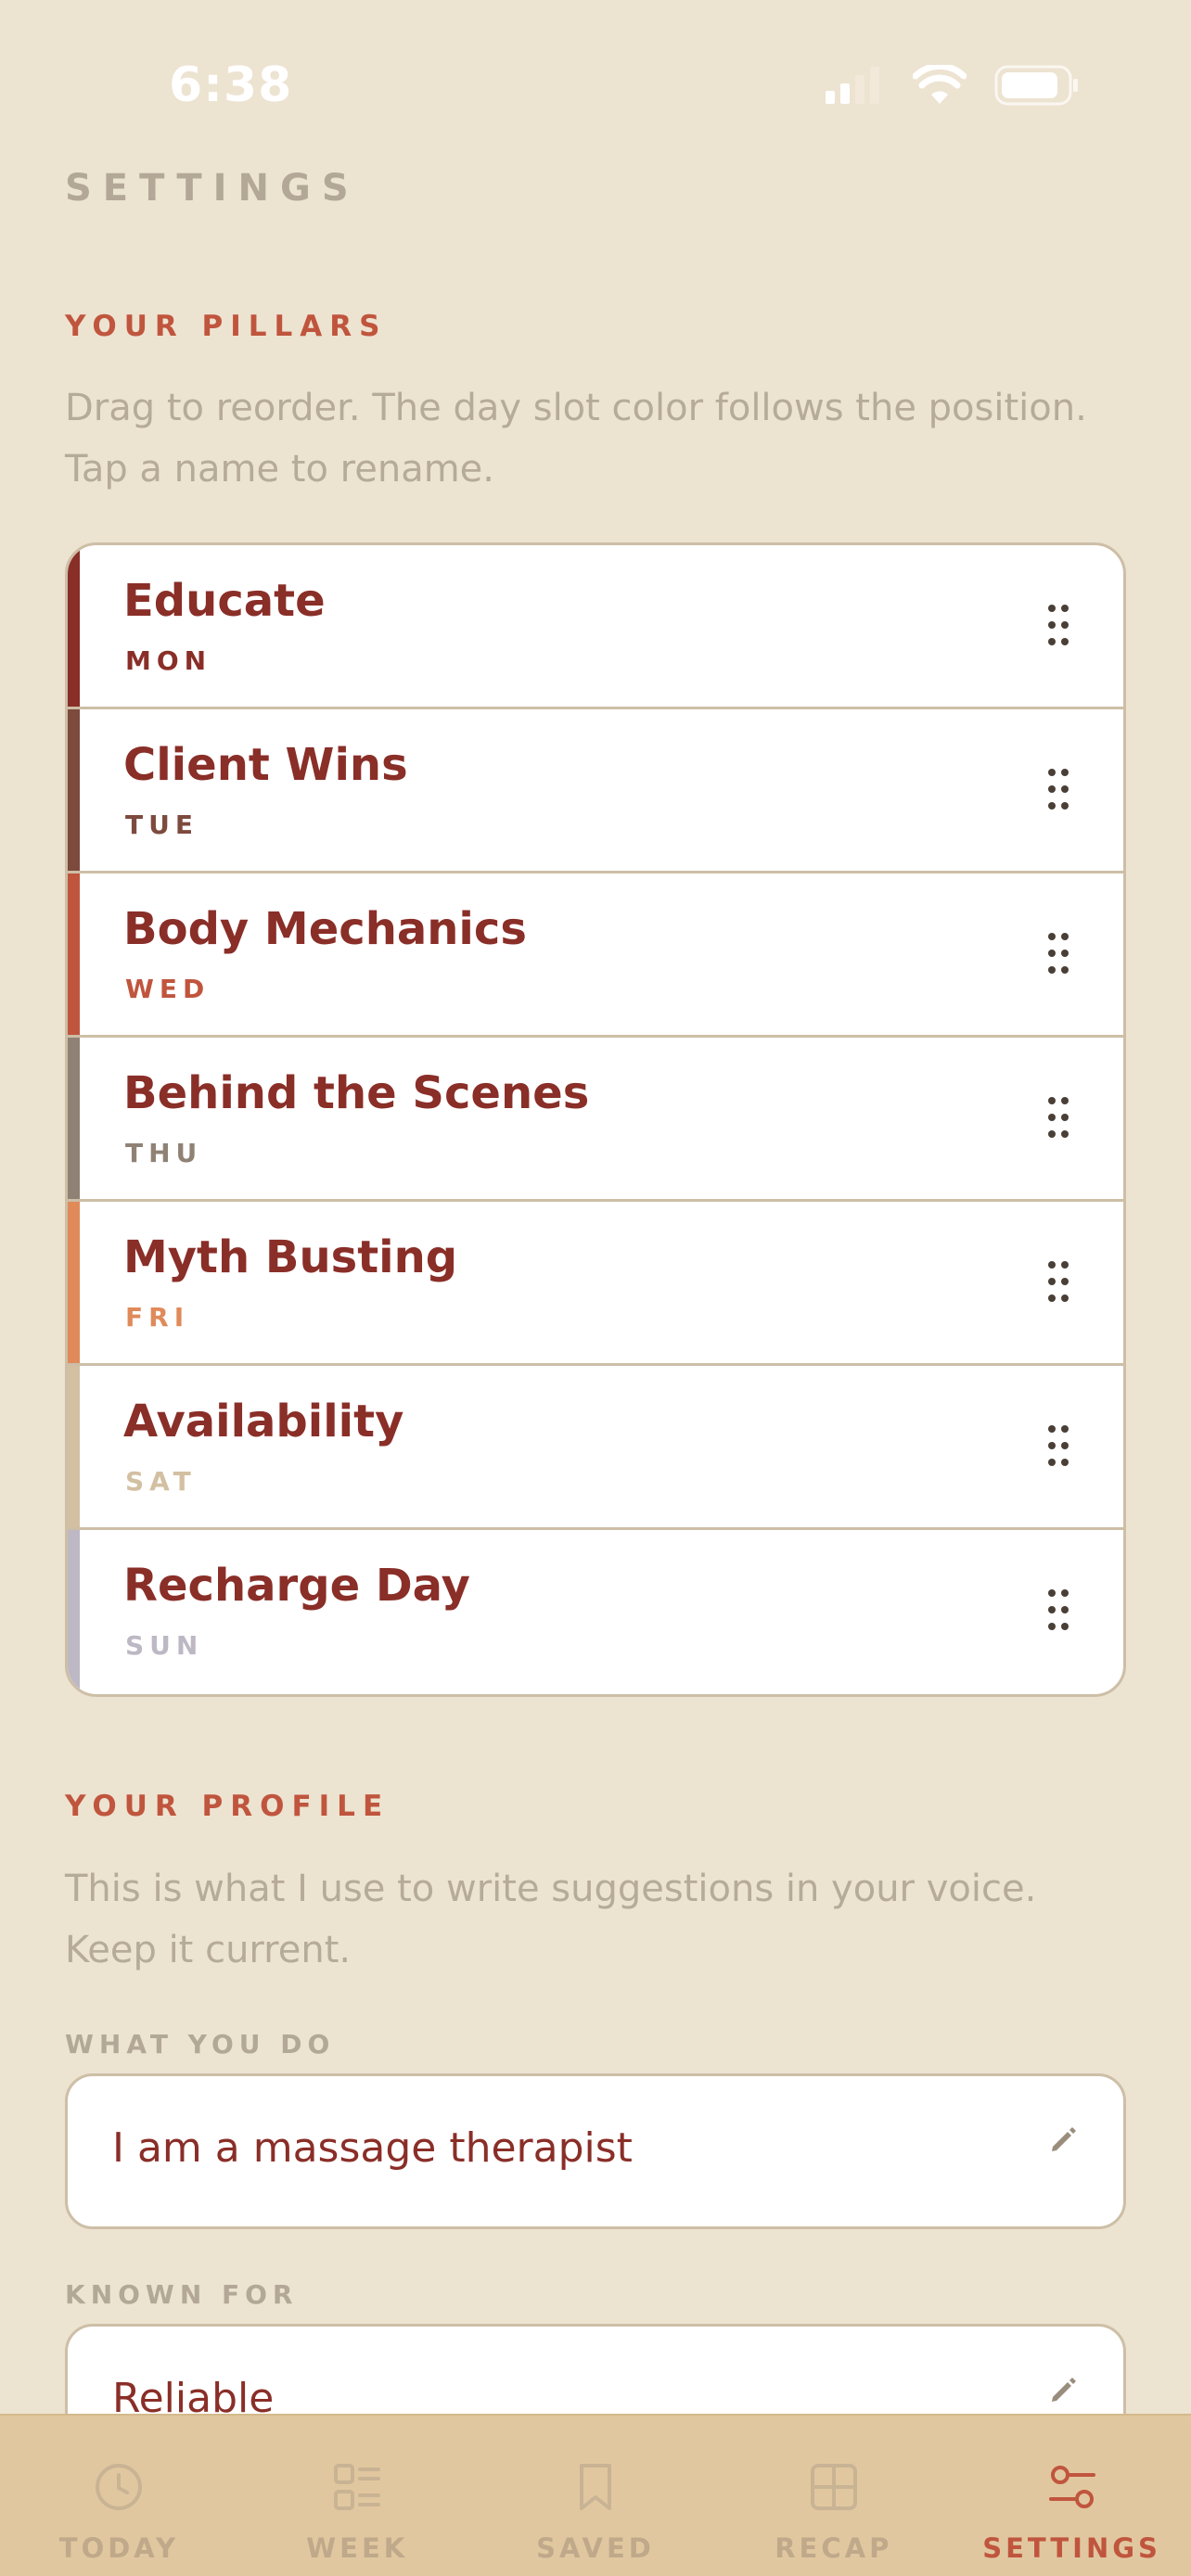 This screenshot has width=1191, height=2576. Describe the element at coordinates (296, 1586) in the screenshot. I see `pillar-name: Recharge Day` at that location.